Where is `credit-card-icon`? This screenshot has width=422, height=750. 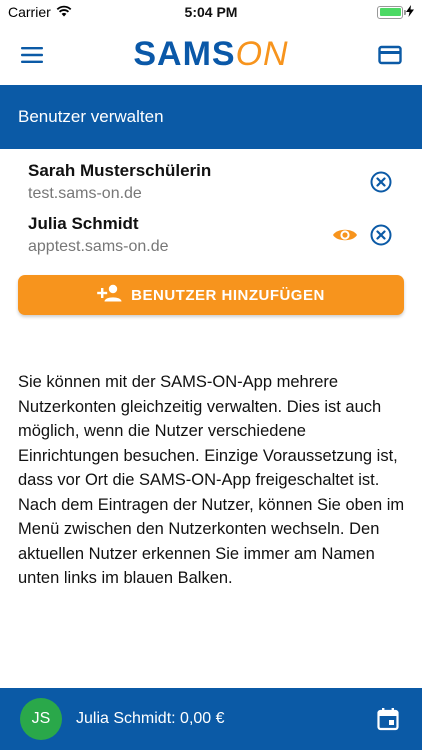 credit-card-icon is located at coordinates (390, 55).